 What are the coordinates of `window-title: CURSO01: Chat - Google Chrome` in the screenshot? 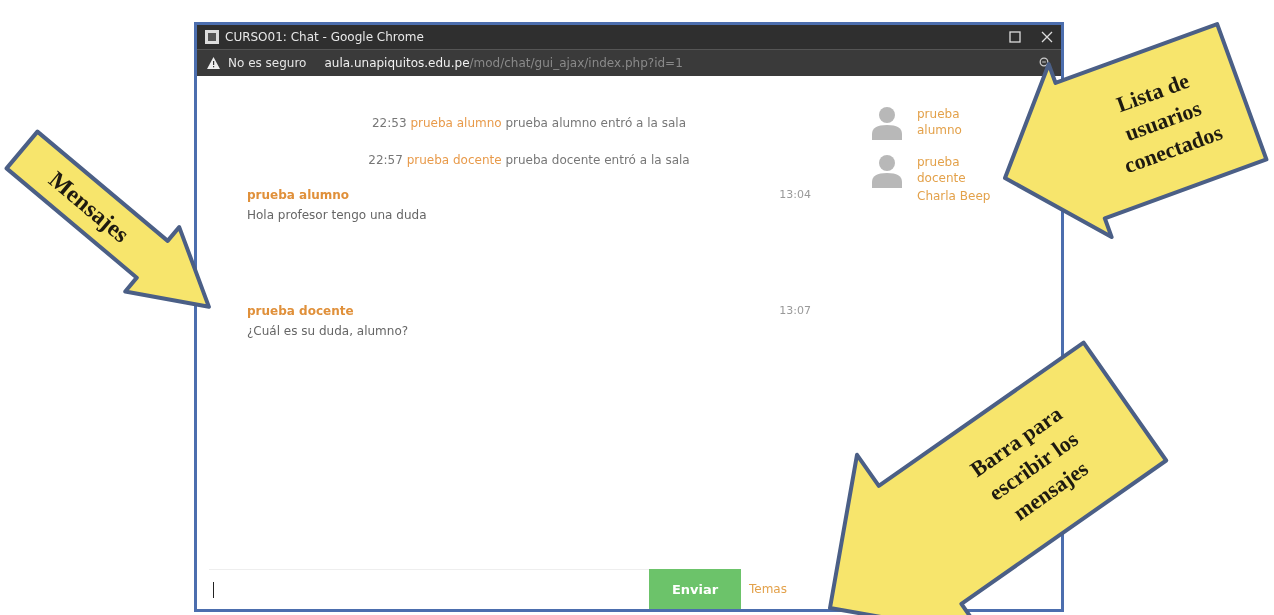 It's located at (324, 37).